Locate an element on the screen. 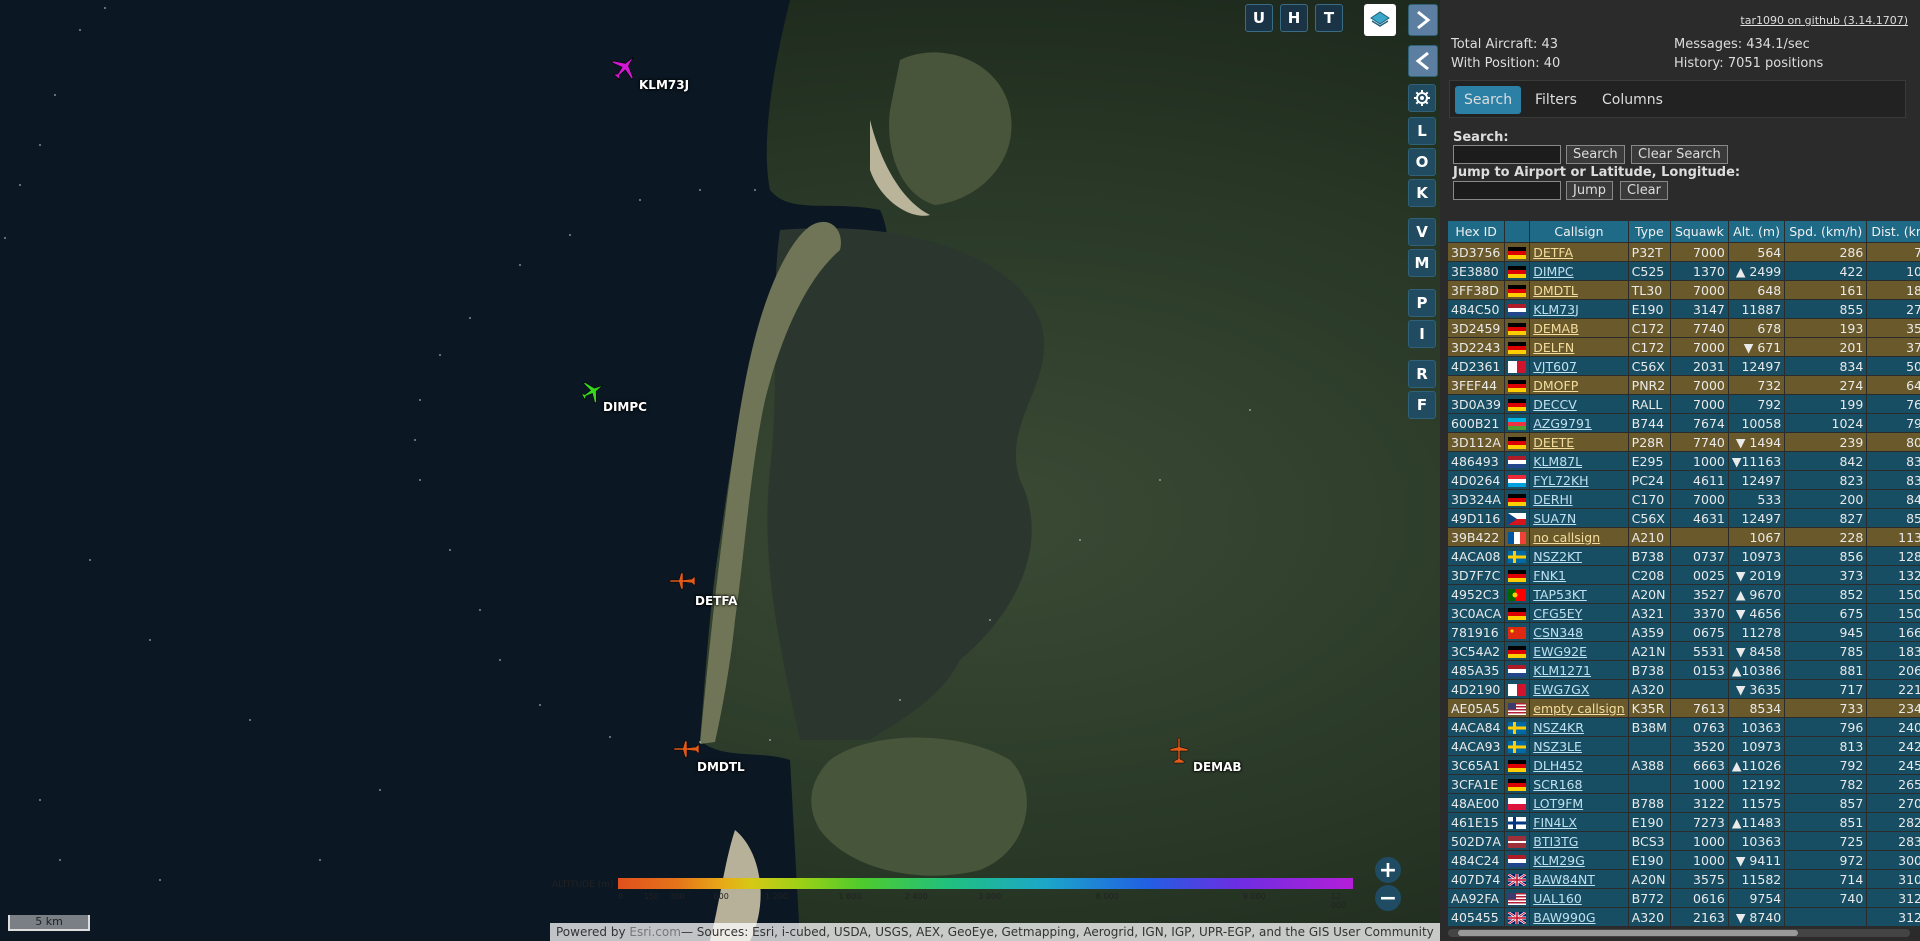 The width and height of the screenshot is (1920, 941). cell-callsign: SCR168 is located at coordinates (1579, 784).